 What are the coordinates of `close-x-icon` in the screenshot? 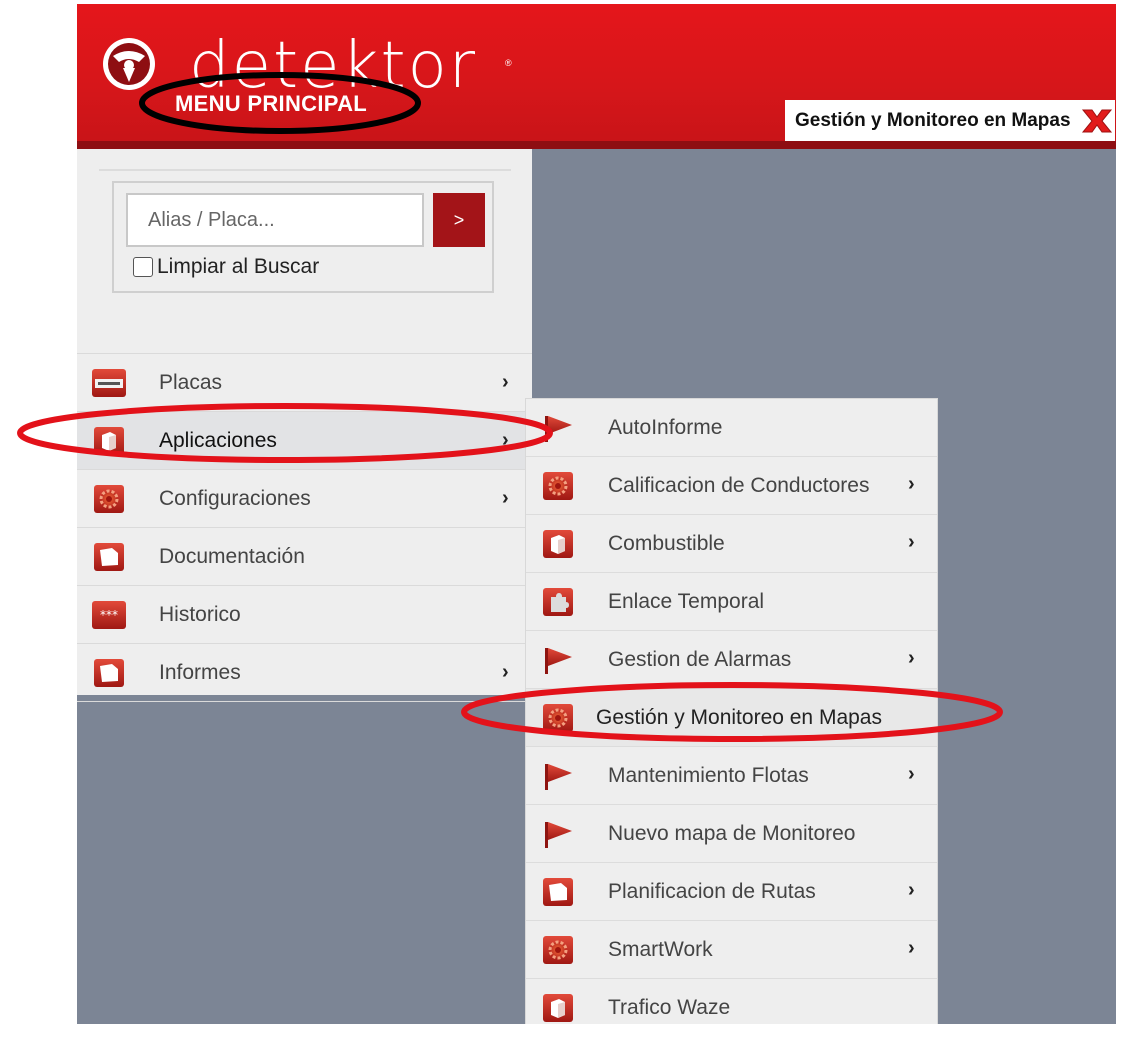 It's located at (1097, 121).